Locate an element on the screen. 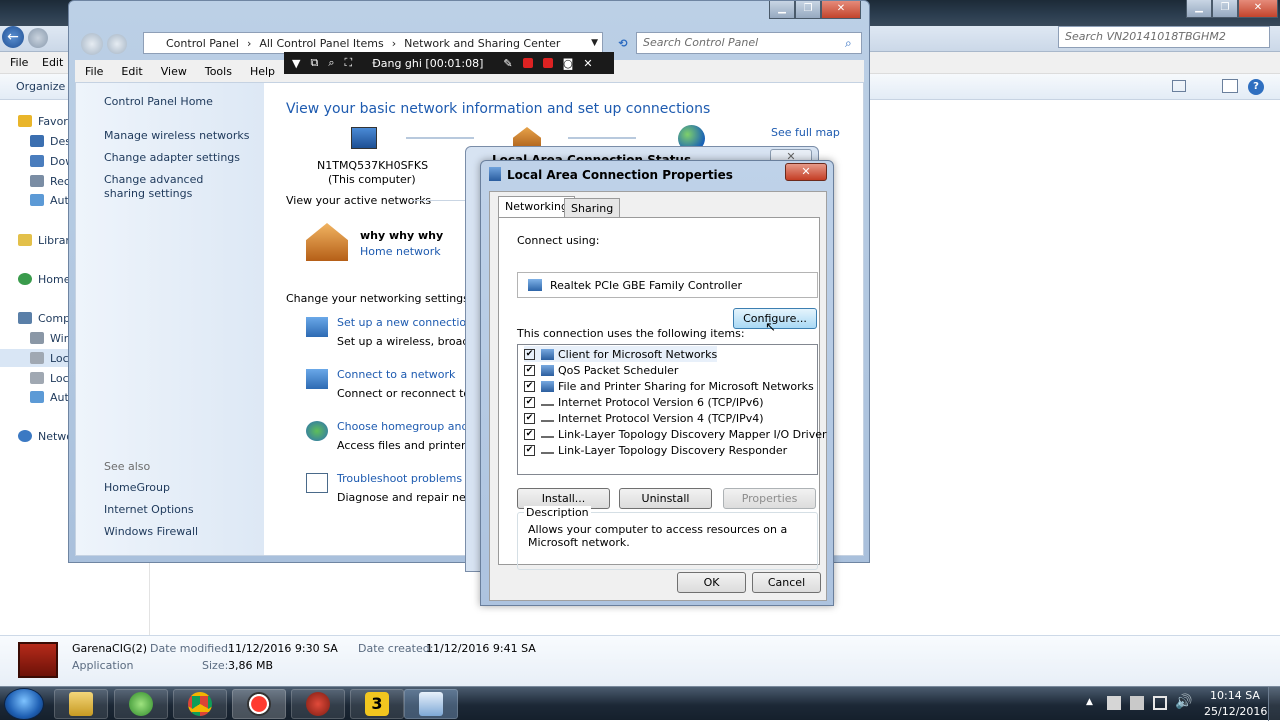  cp-menu-view: View is located at coordinates (174, 71).